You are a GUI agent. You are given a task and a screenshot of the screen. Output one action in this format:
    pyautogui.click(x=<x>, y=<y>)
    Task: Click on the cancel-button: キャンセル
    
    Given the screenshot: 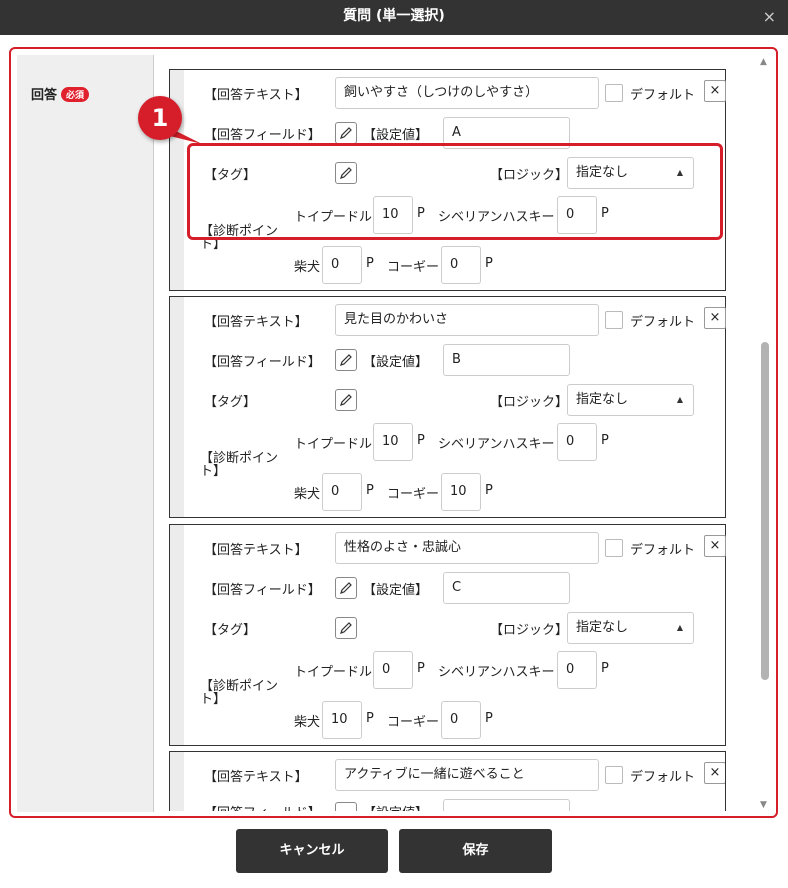 What is the action you would take?
    pyautogui.click(x=312, y=851)
    